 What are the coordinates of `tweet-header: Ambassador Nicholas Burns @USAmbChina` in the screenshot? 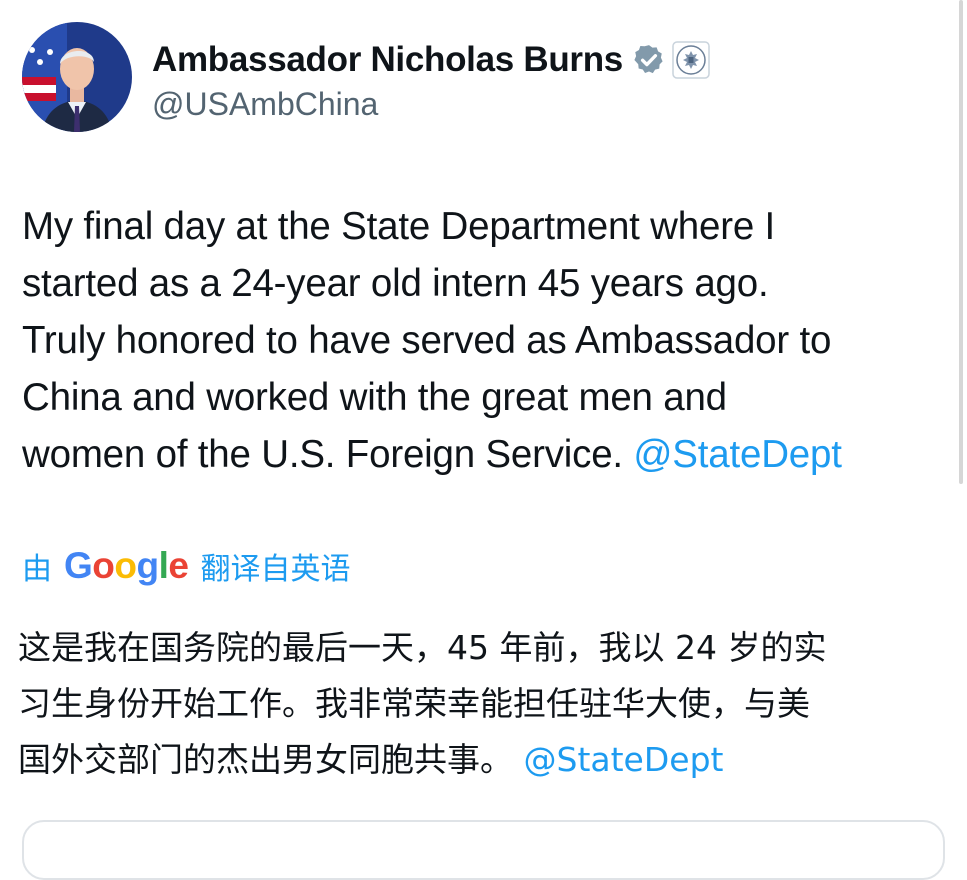 It's located at (366, 77).